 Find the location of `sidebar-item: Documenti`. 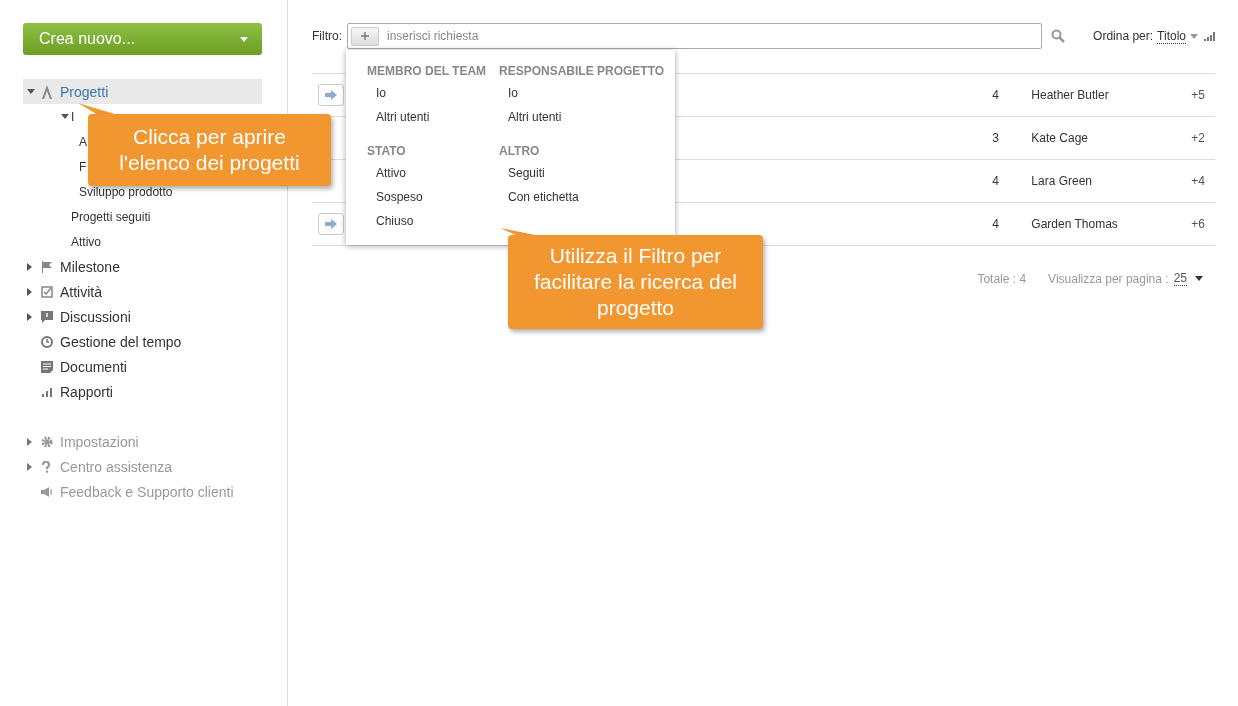

sidebar-item: Documenti is located at coordinates (142, 366).